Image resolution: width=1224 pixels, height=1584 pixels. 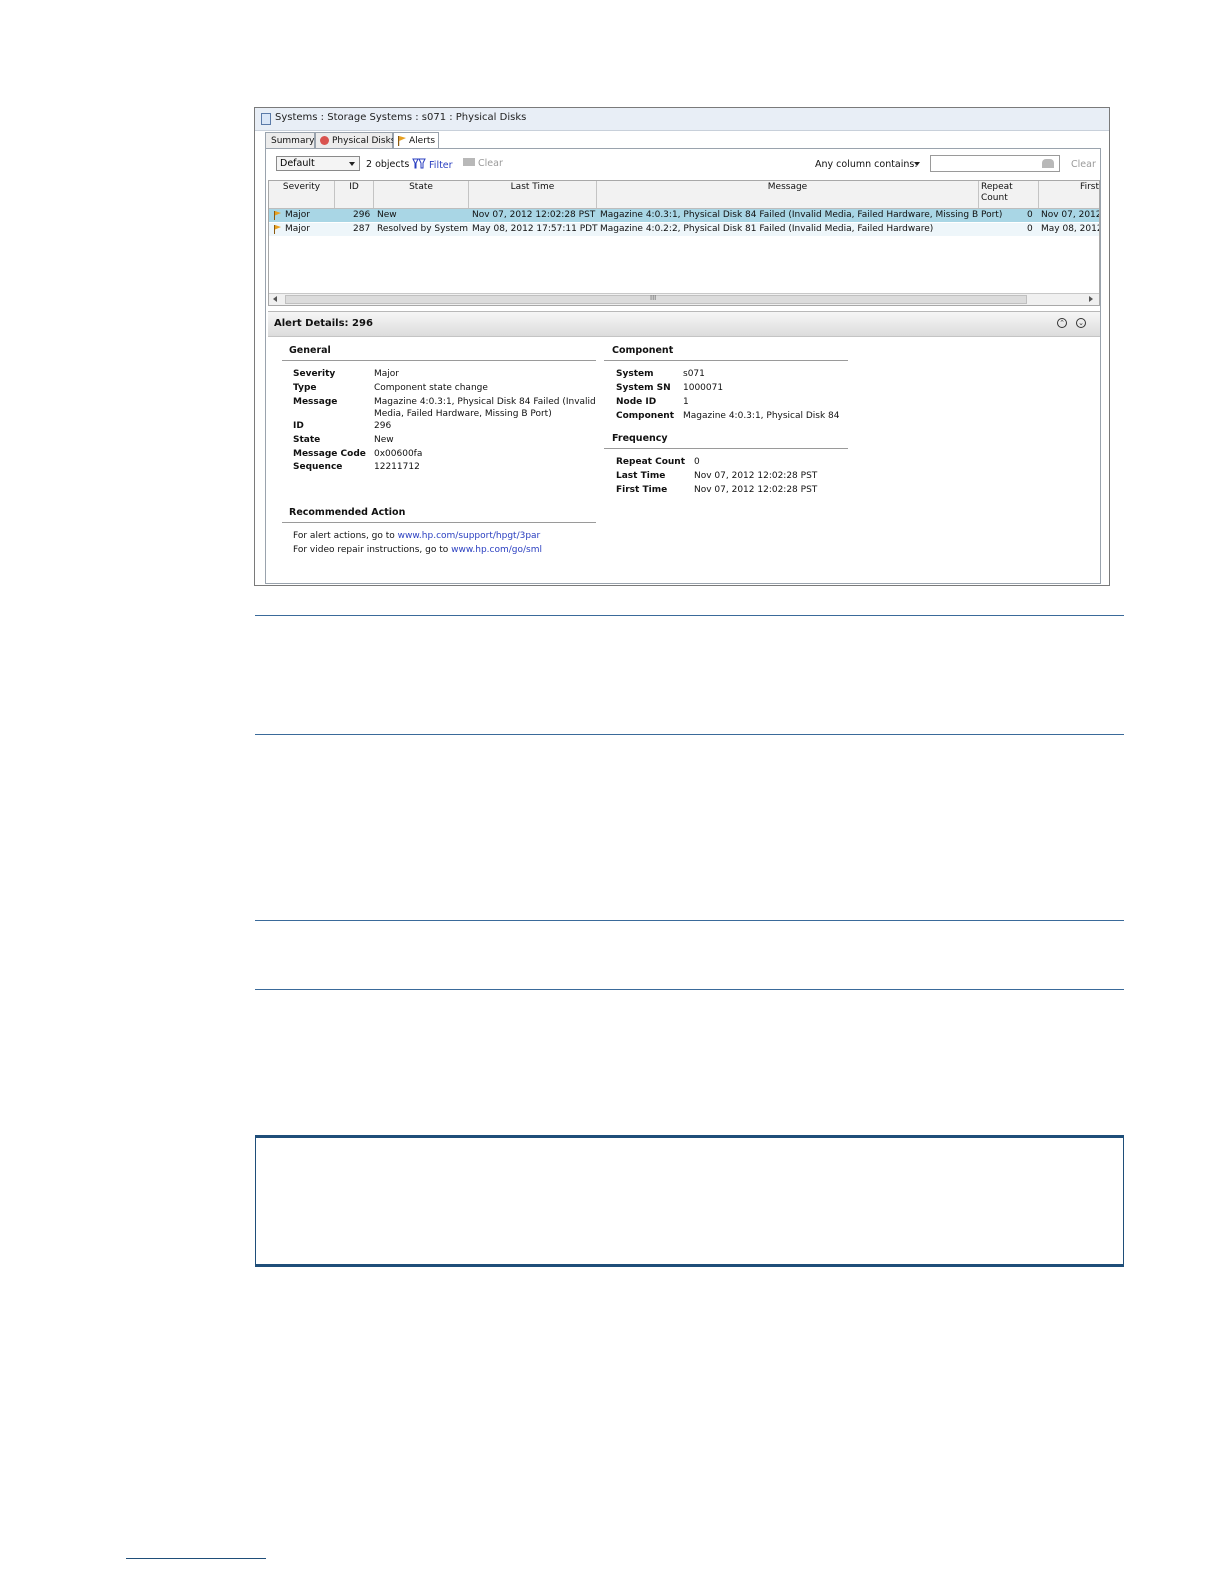 I want to click on component-label: Component, so click(x=645, y=416).